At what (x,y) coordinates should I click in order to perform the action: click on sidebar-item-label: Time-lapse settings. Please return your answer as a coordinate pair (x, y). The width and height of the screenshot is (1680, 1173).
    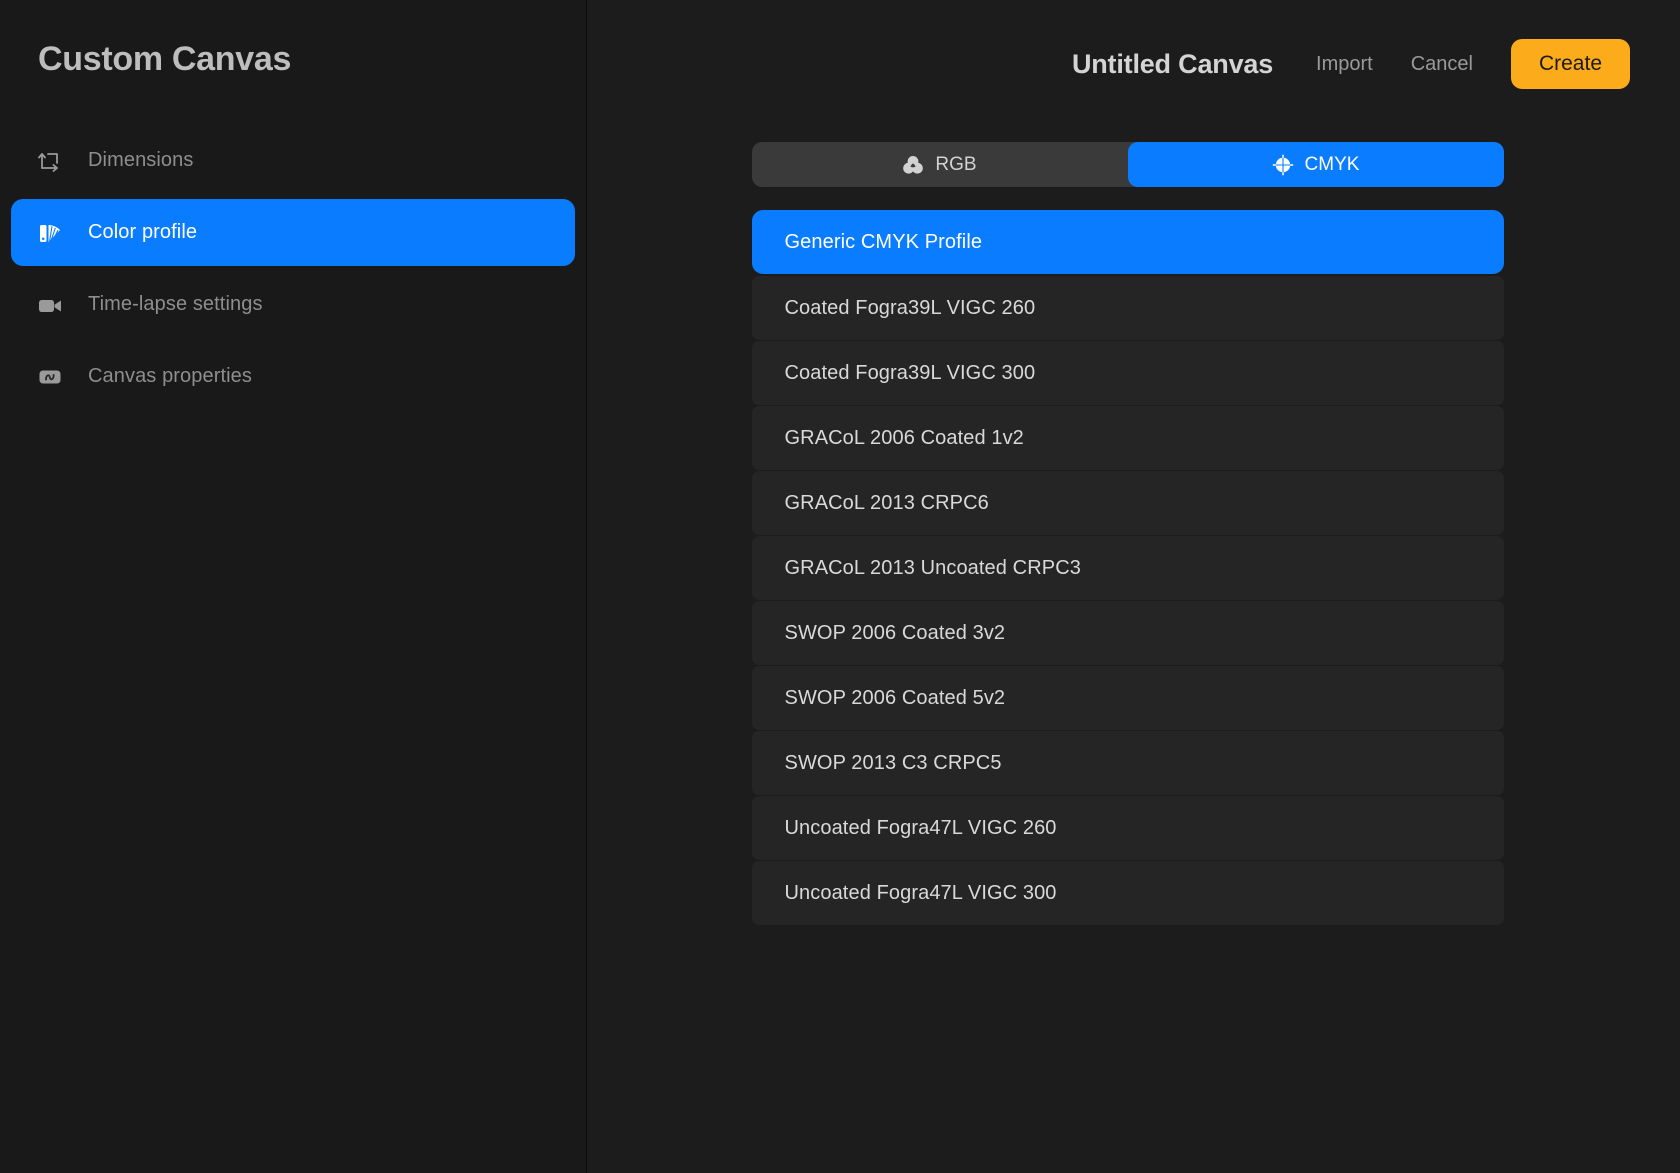
    Looking at the image, I should click on (175, 304).